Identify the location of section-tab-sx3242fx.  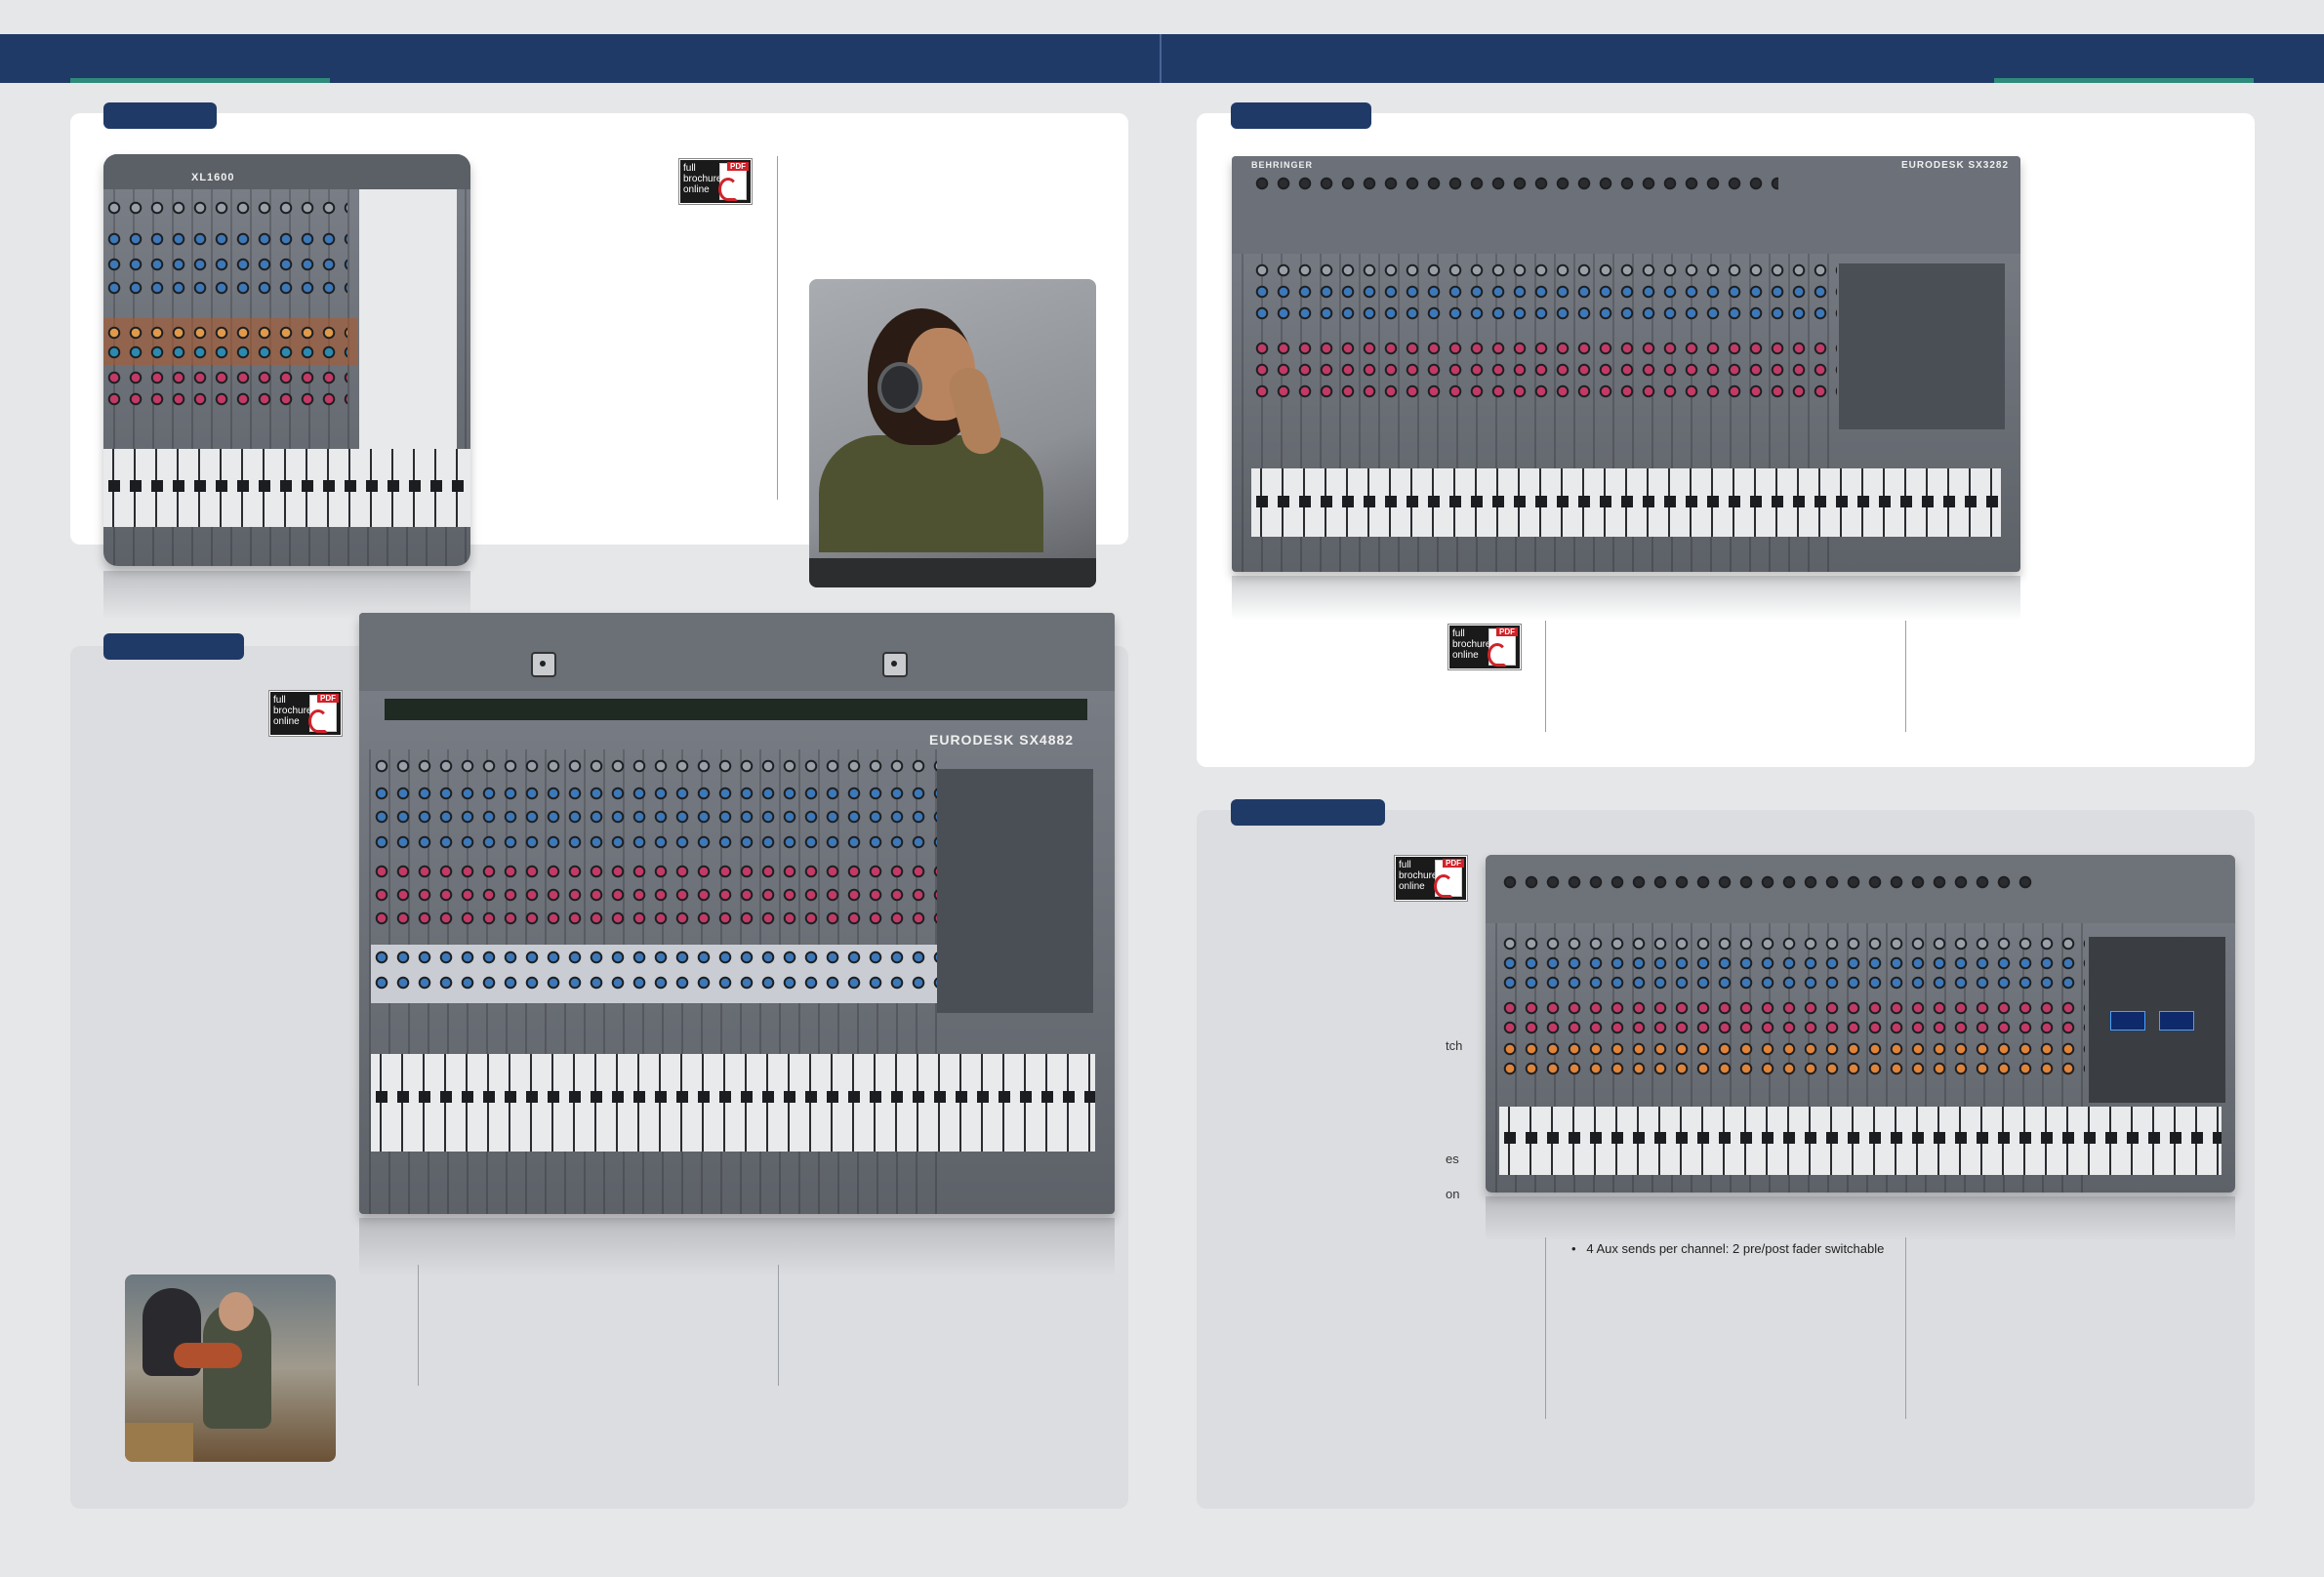
(1308, 813).